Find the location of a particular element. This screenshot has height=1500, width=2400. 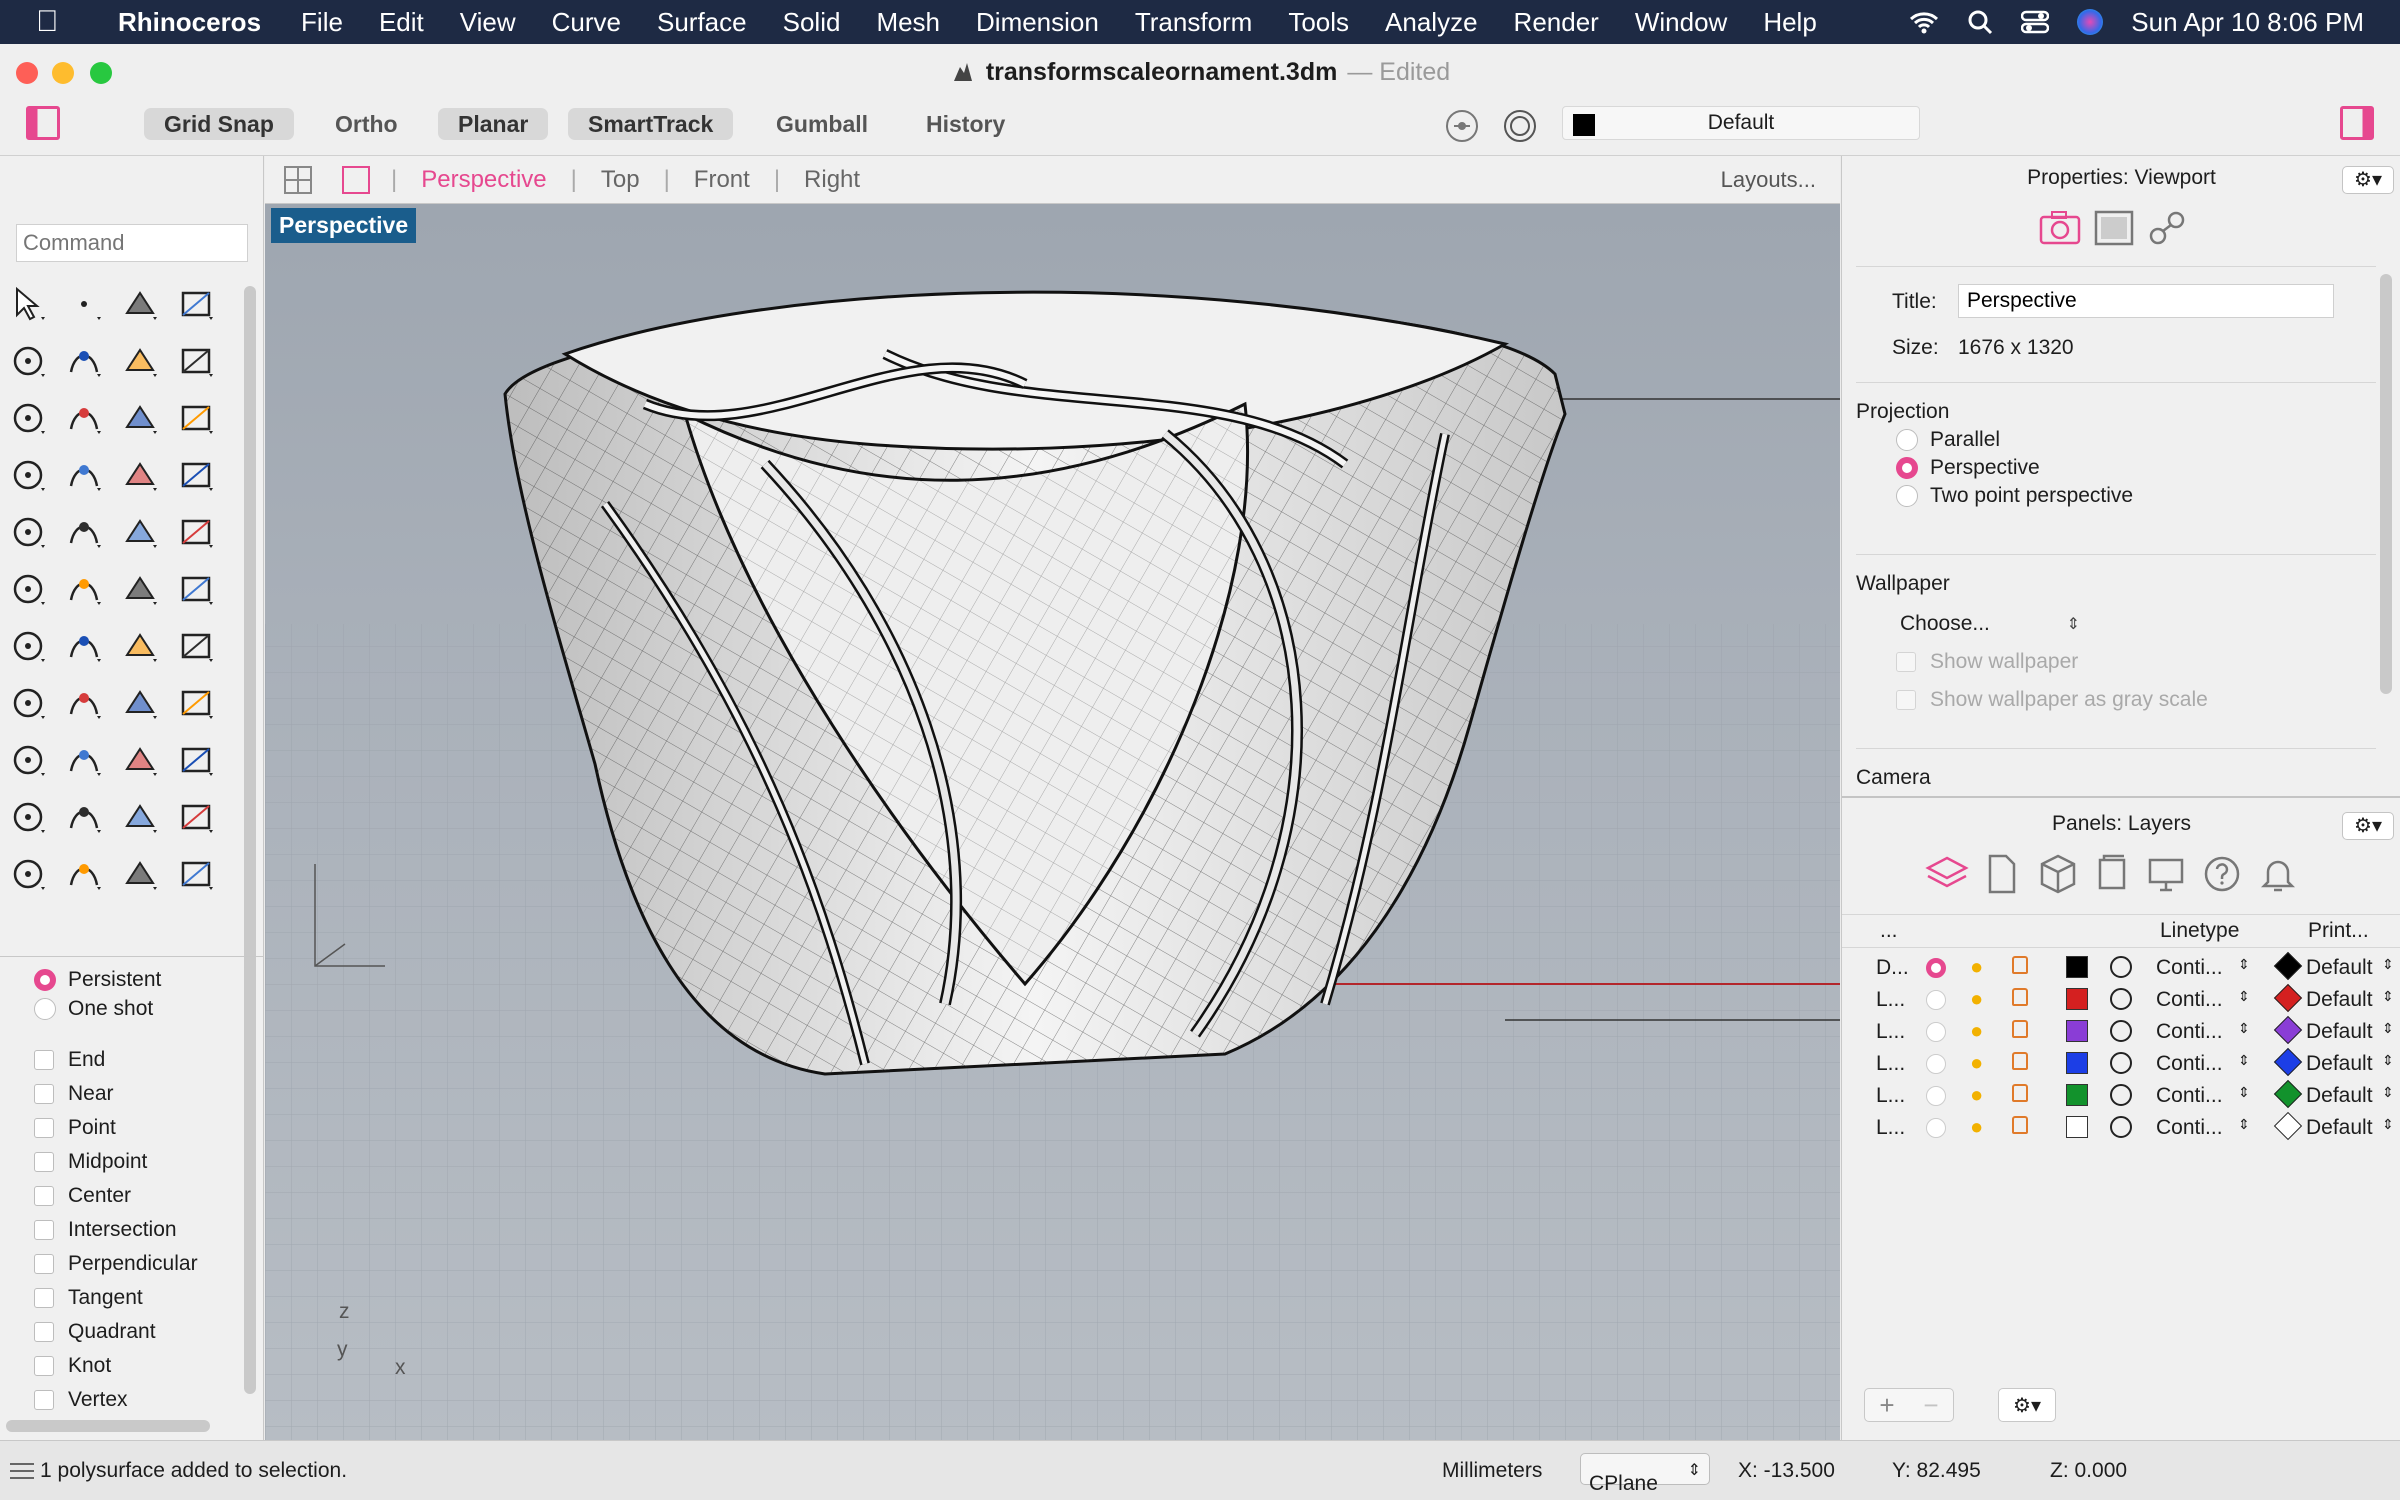

remove-layer-icon: − is located at coordinates (1930, 1405).